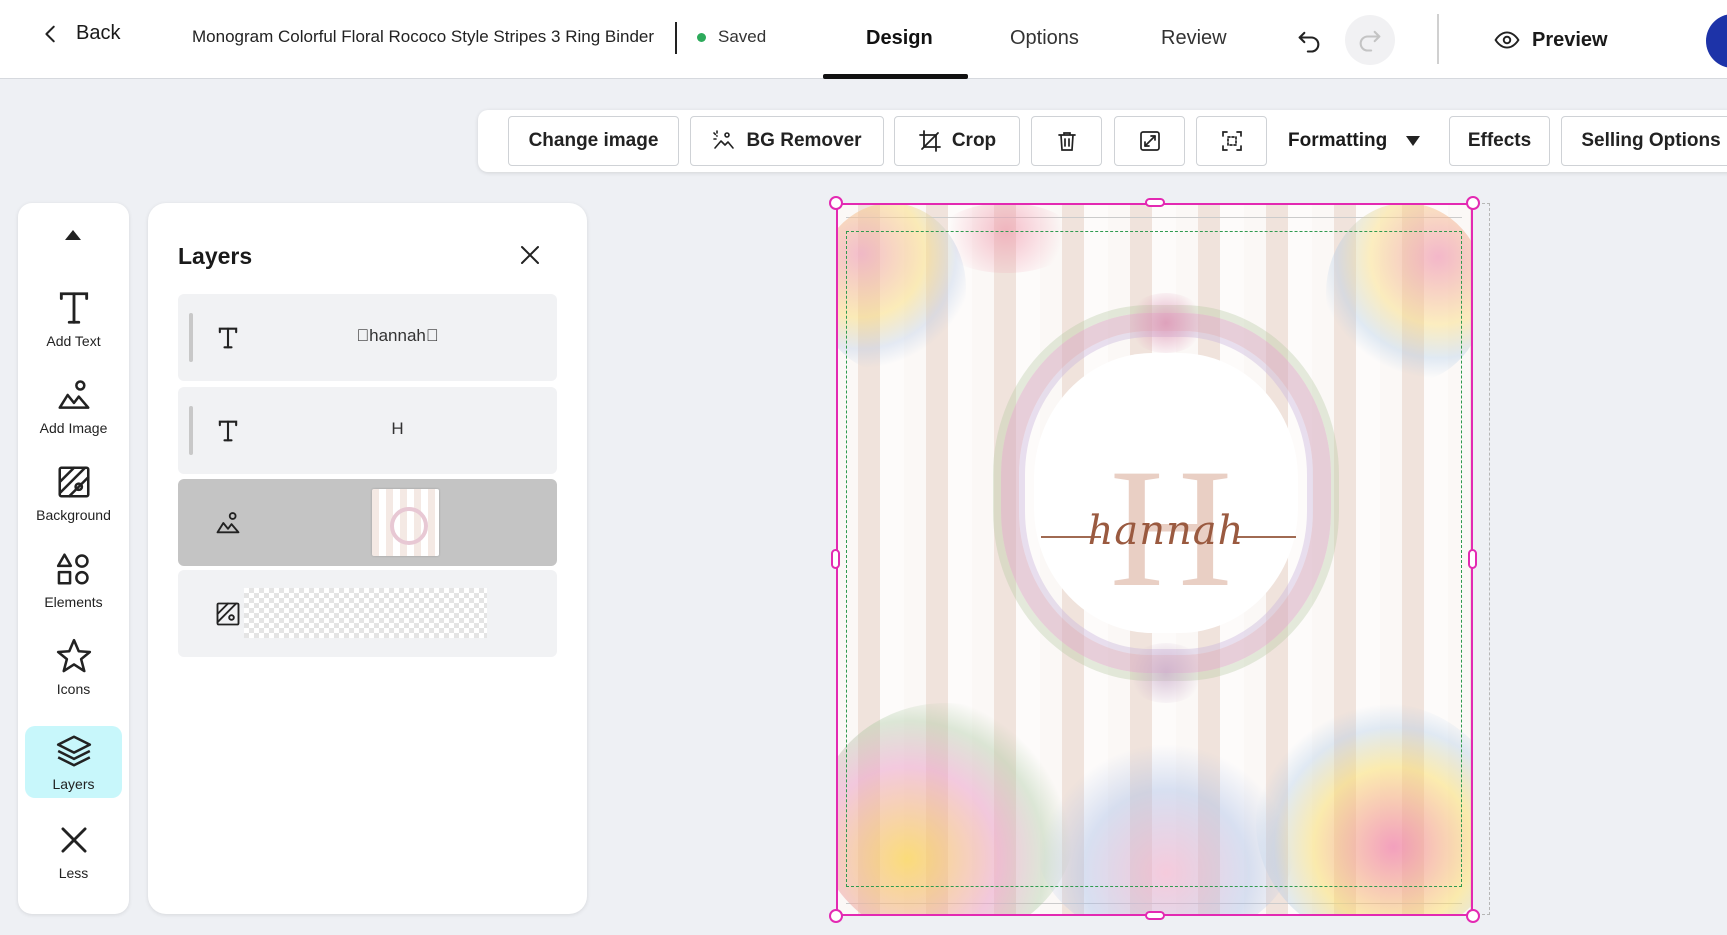  Describe the element at coordinates (1716, 41) in the screenshot. I see `avatar` at that location.